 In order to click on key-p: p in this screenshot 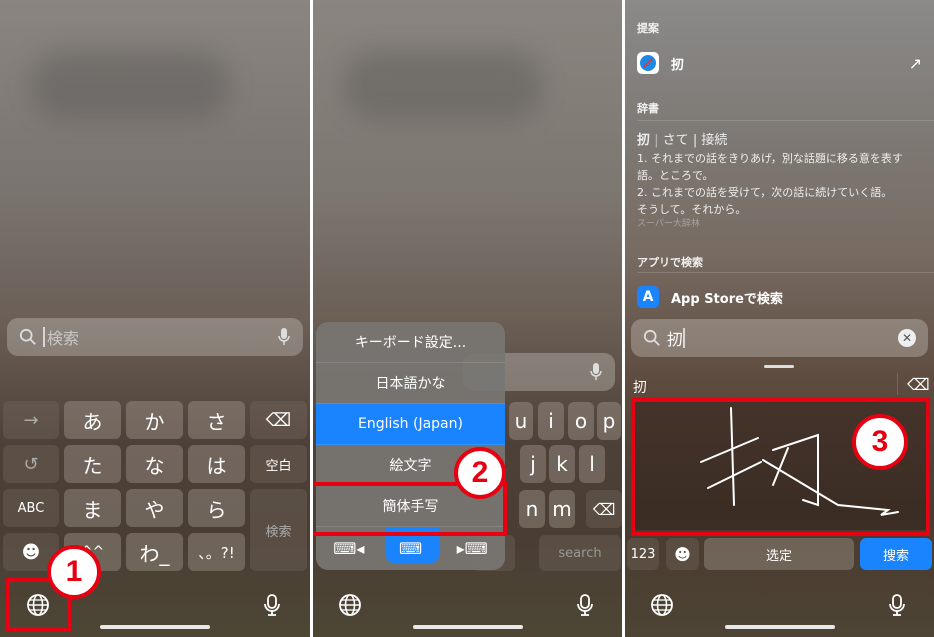, I will do `click(609, 421)`.